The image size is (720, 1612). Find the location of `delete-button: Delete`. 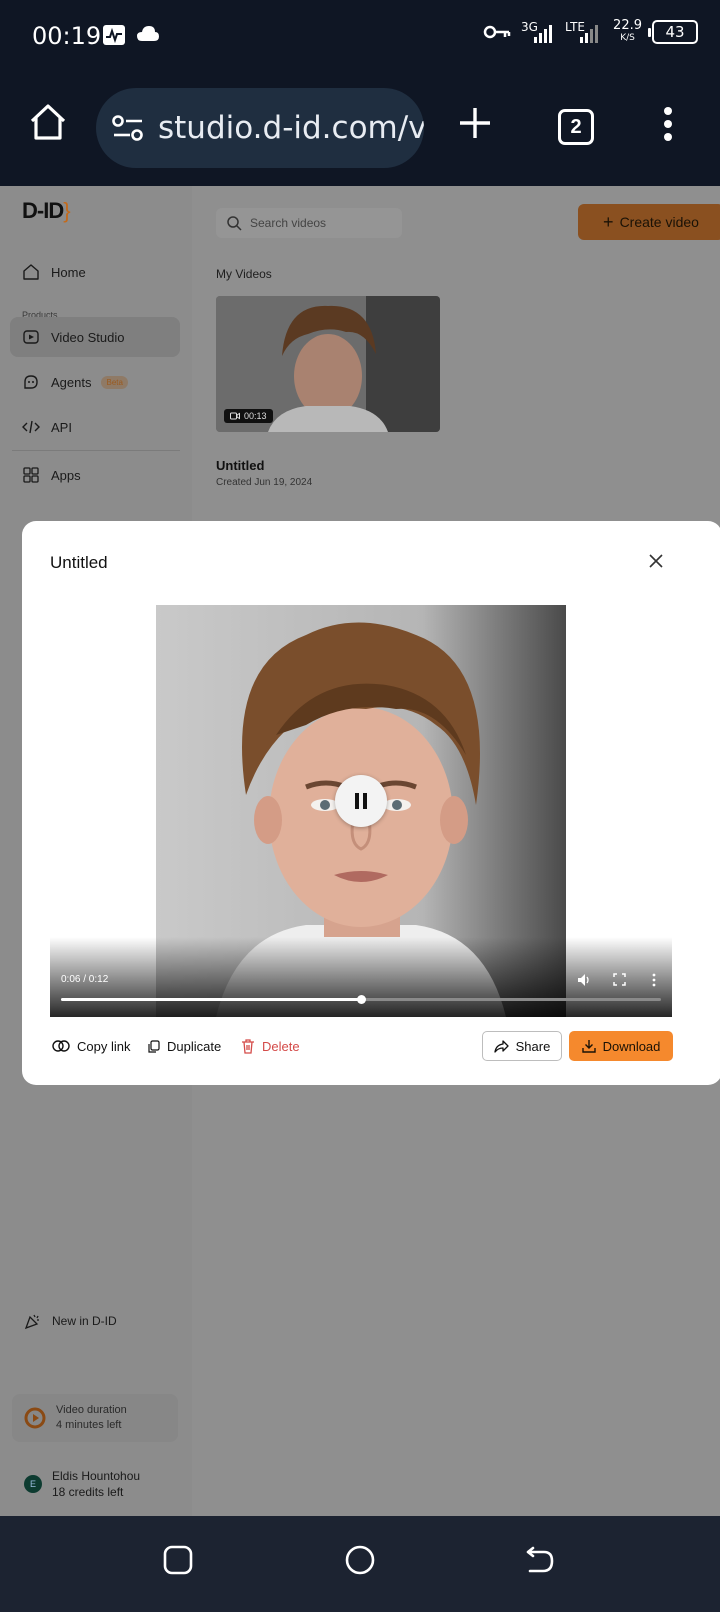

delete-button: Delete is located at coordinates (270, 1046).